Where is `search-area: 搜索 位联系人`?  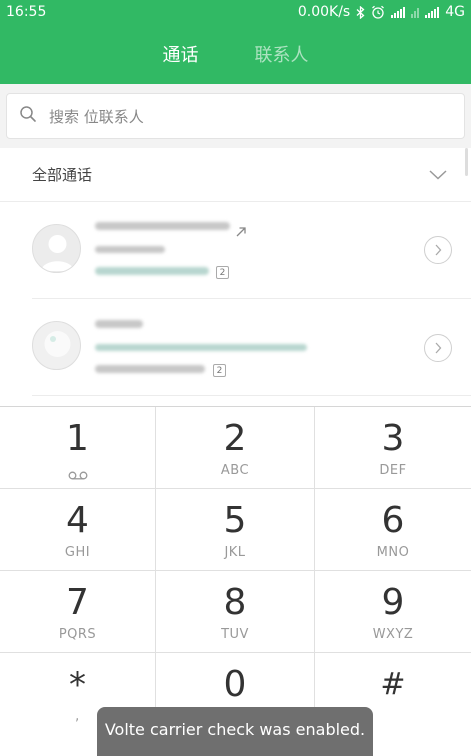
search-area: 搜索 位联系人 is located at coordinates (235, 116).